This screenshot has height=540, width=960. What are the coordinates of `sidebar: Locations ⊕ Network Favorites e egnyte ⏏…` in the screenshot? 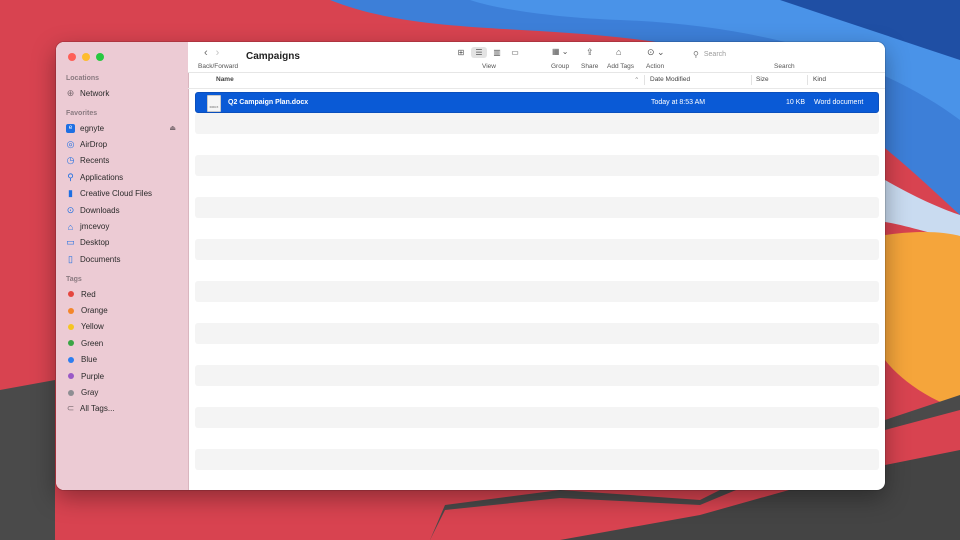 It's located at (122, 266).